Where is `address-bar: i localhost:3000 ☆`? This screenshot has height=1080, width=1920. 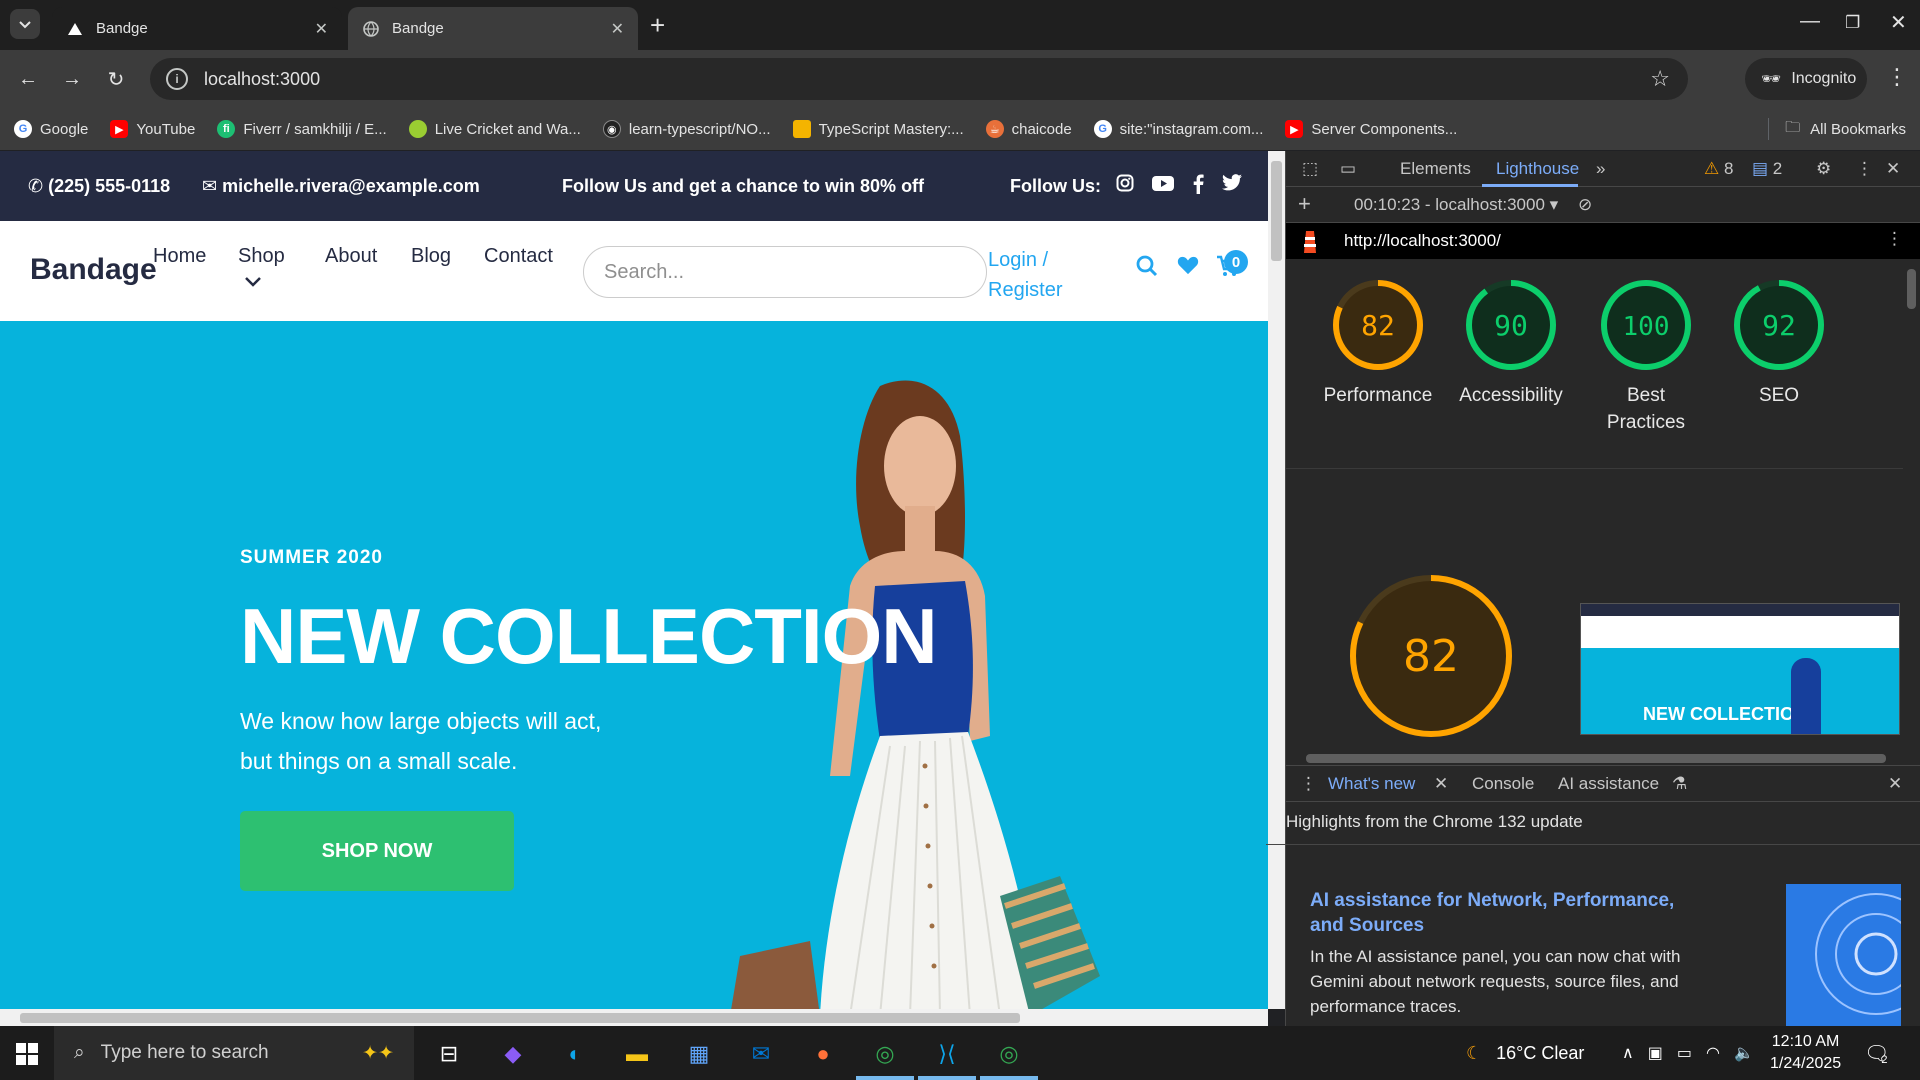 address-bar: i localhost:3000 ☆ is located at coordinates (919, 79).